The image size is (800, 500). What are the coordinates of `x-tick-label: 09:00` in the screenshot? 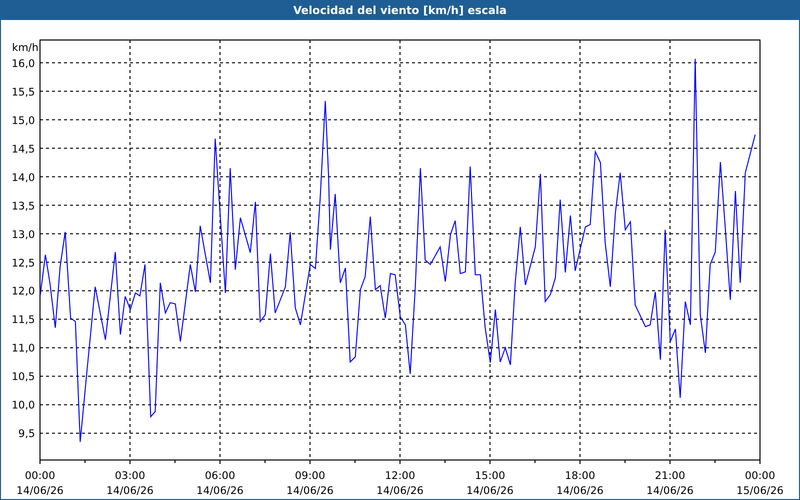 It's located at (310, 476).